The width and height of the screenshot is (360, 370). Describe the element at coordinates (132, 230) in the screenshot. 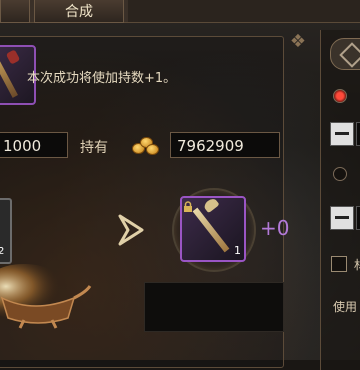

I see `arrow-right-icon` at that location.